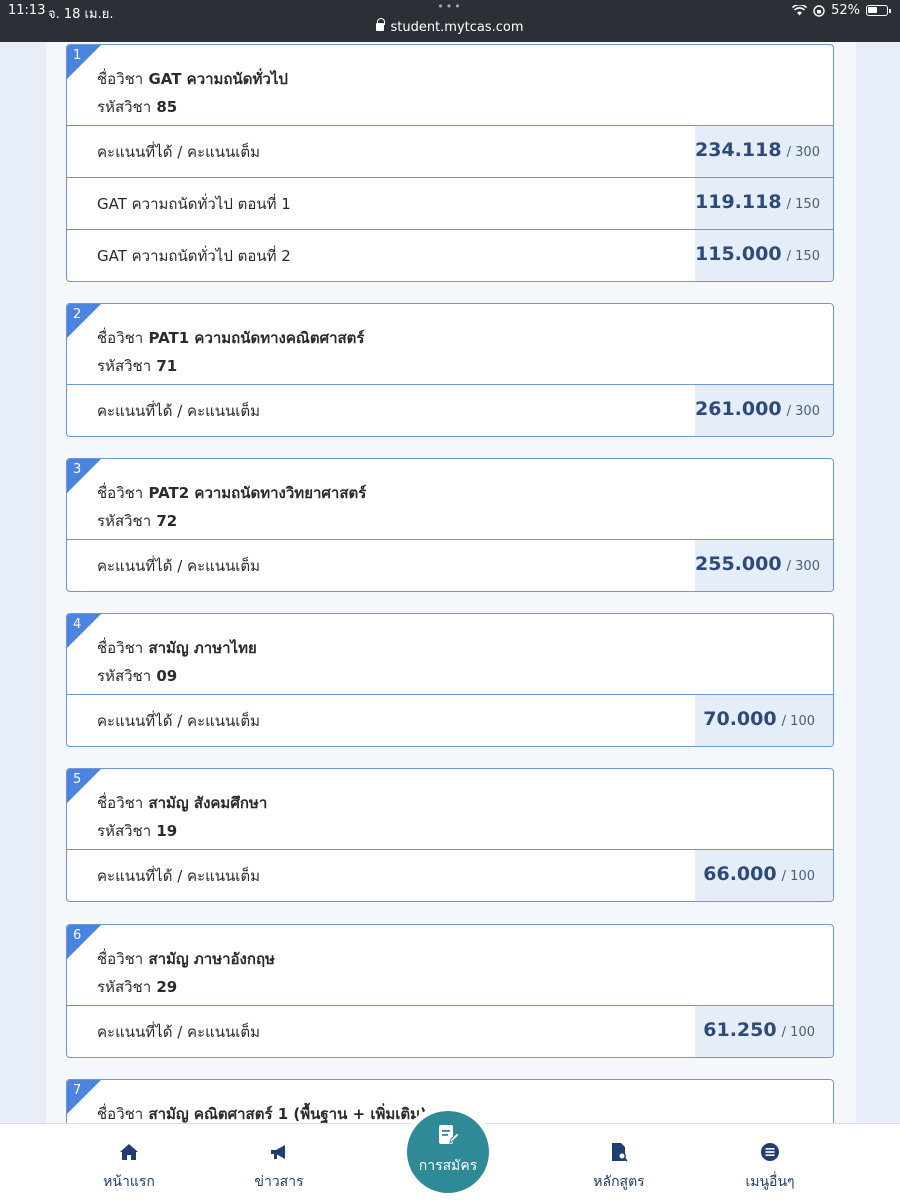  Describe the element at coordinates (620, 1152) in the screenshot. I see `document-search-icon` at that location.